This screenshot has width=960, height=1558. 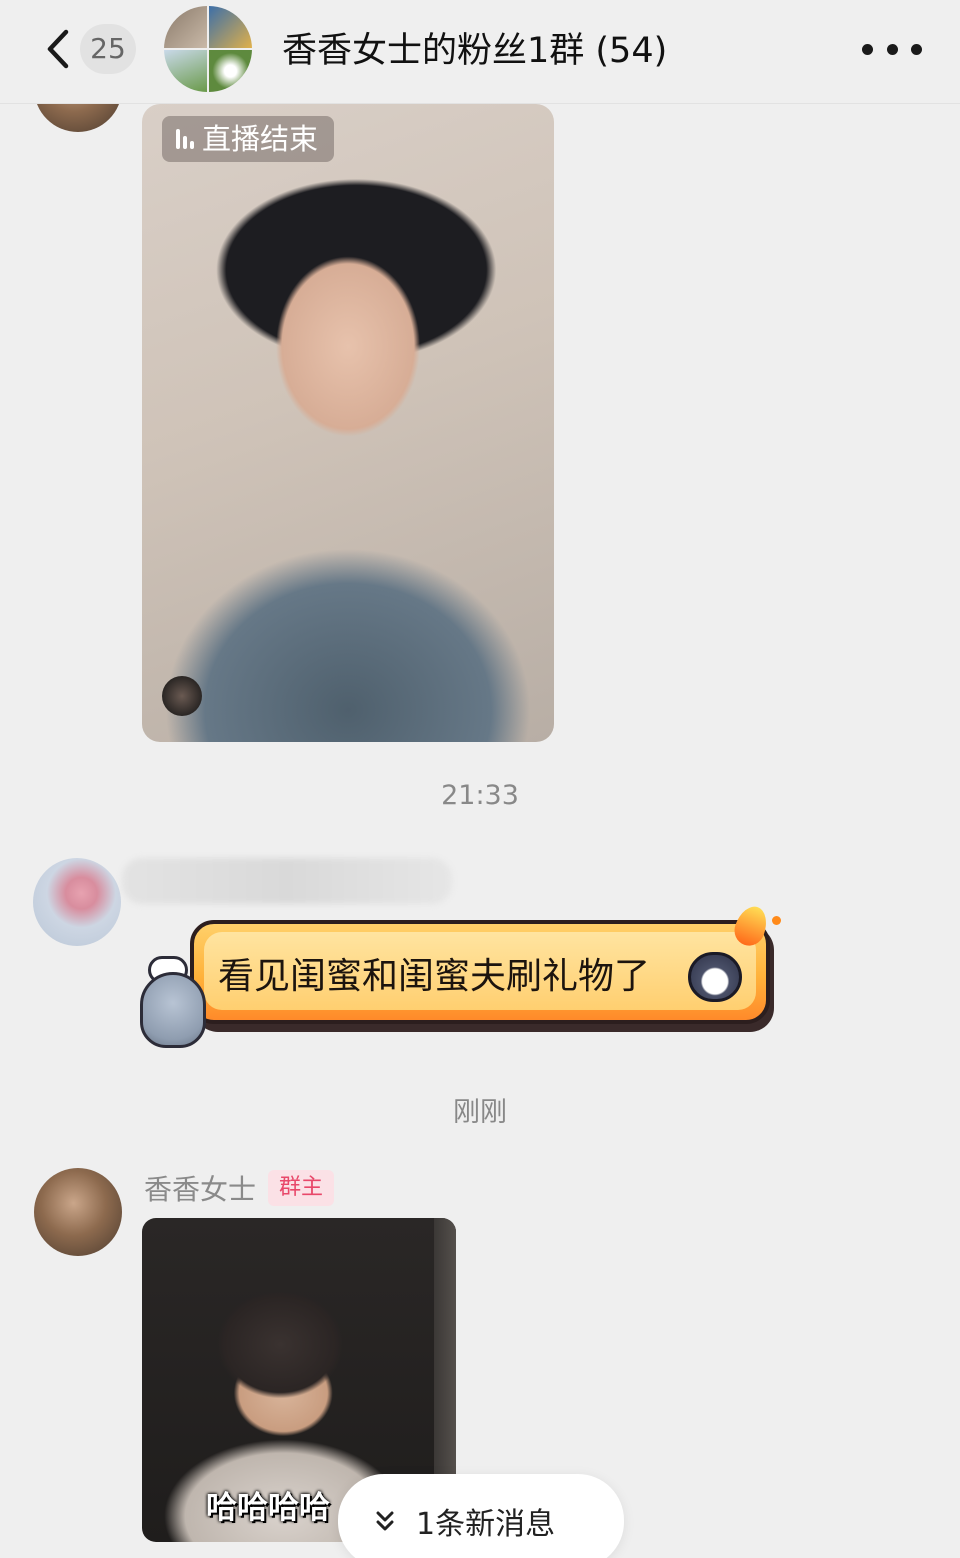 What do you see at coordinates (200, 1189) in the screenshot?
I see `sender-name: 香香女士` at bounding box center [200, 1189].